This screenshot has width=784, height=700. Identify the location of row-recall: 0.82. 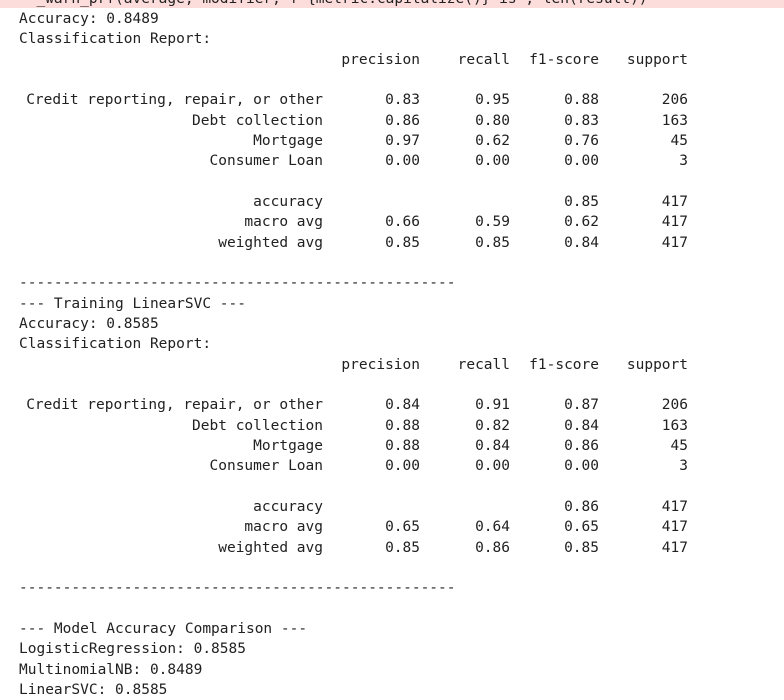
(492, 425).